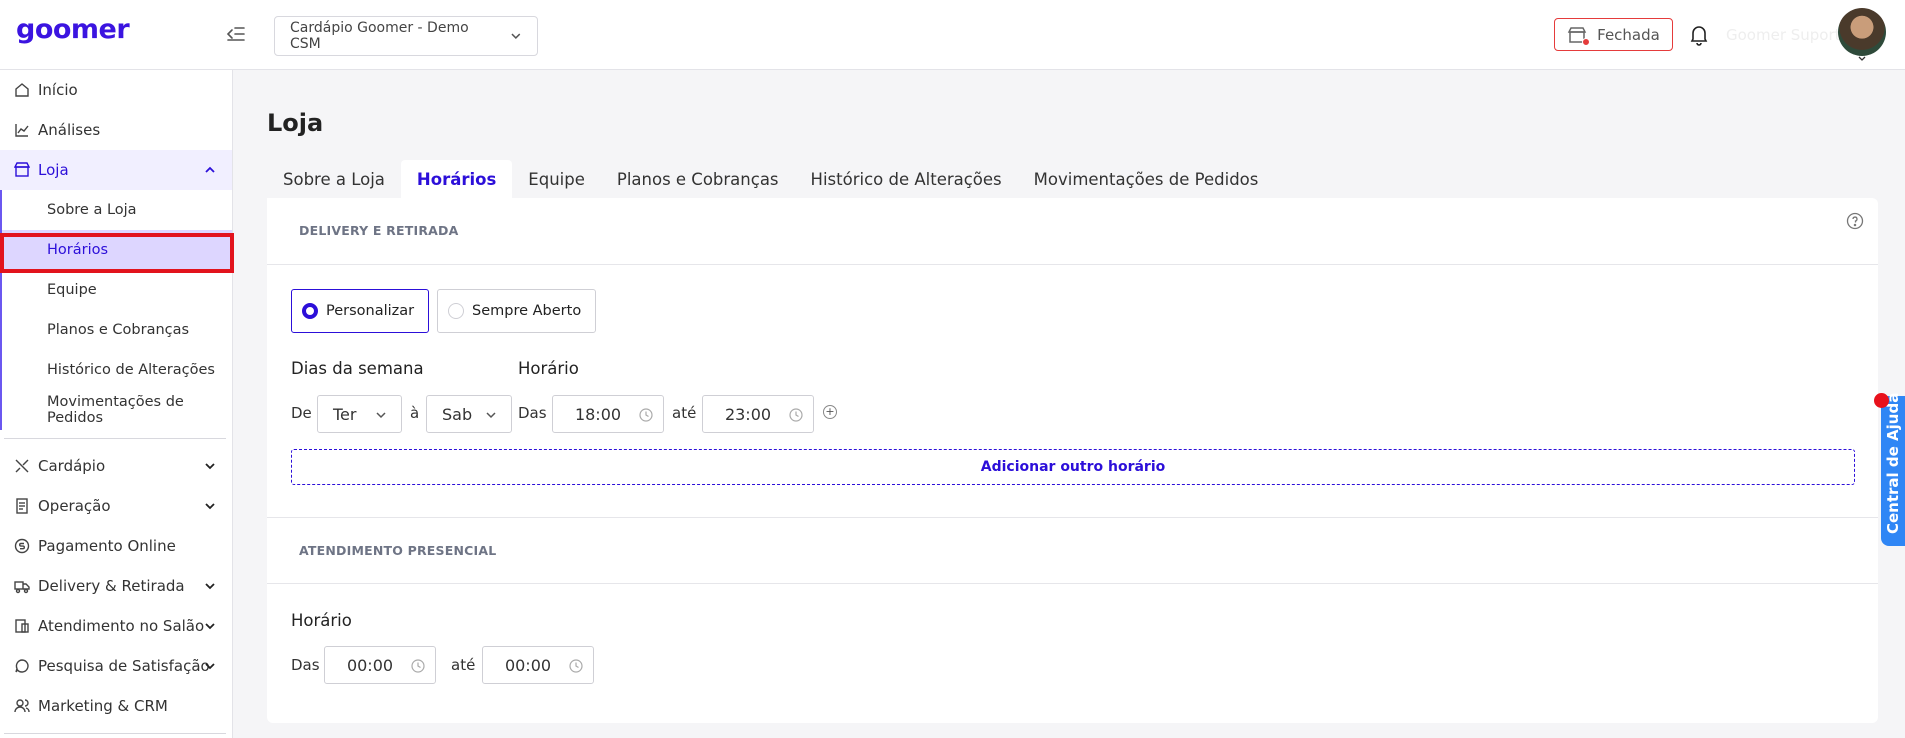 This screenshot has width=1905, height=738. I want to click on sidebar-item-pesquisa: Pesquisa de Satisfação, so click(116, 666).